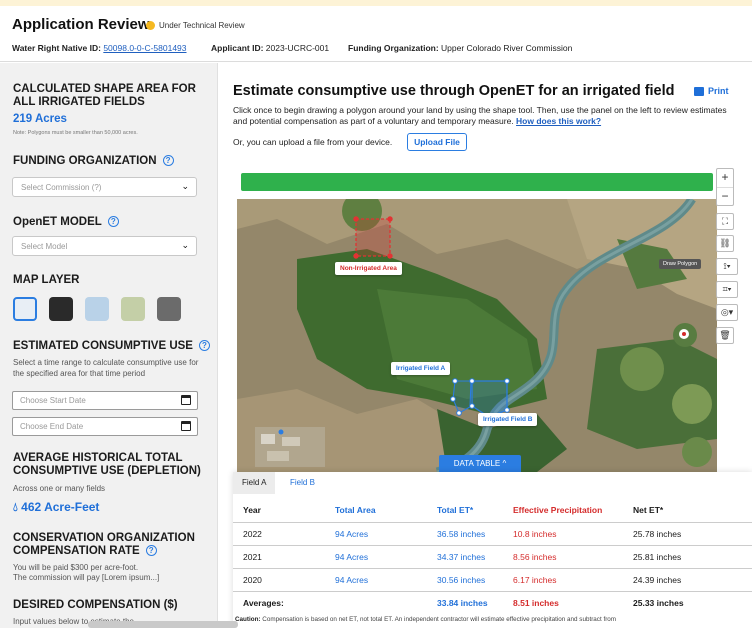 The height and width of the screenshot is (628, 752). What do you see at coordinates (104, 246) in the screenshot?
I see `model-select: Select Model ⌄` at bounding box center [104, 246].